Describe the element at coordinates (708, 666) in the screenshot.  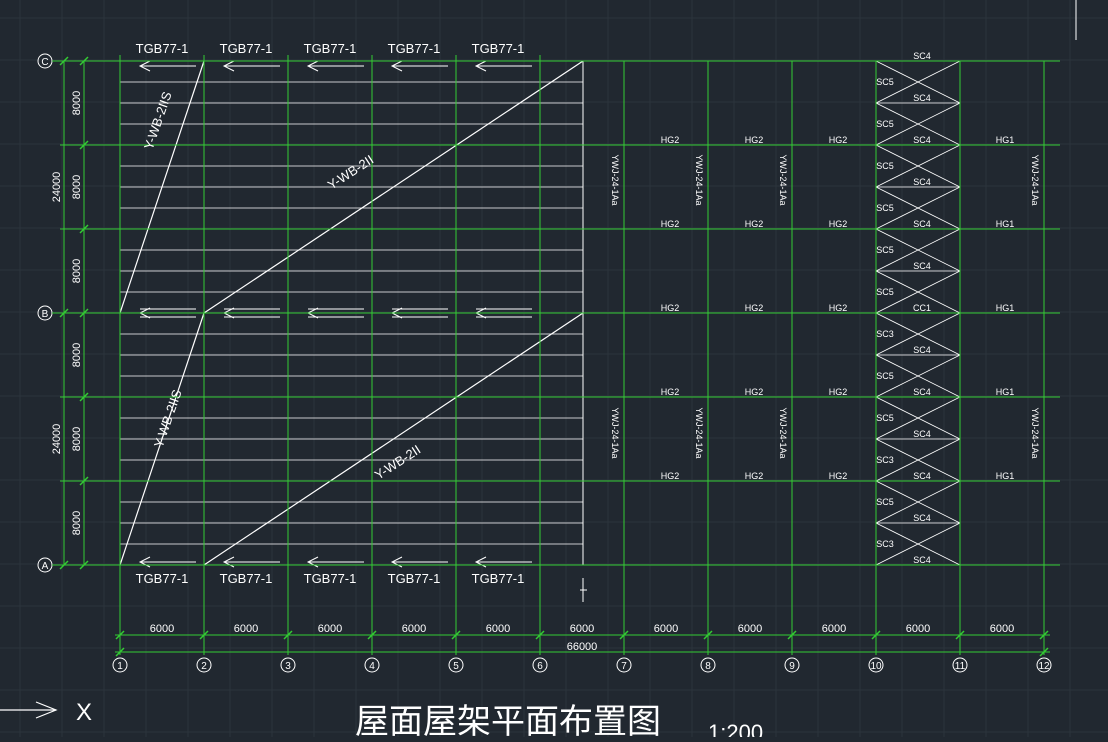
I see `bubble-label: 8` at that location.